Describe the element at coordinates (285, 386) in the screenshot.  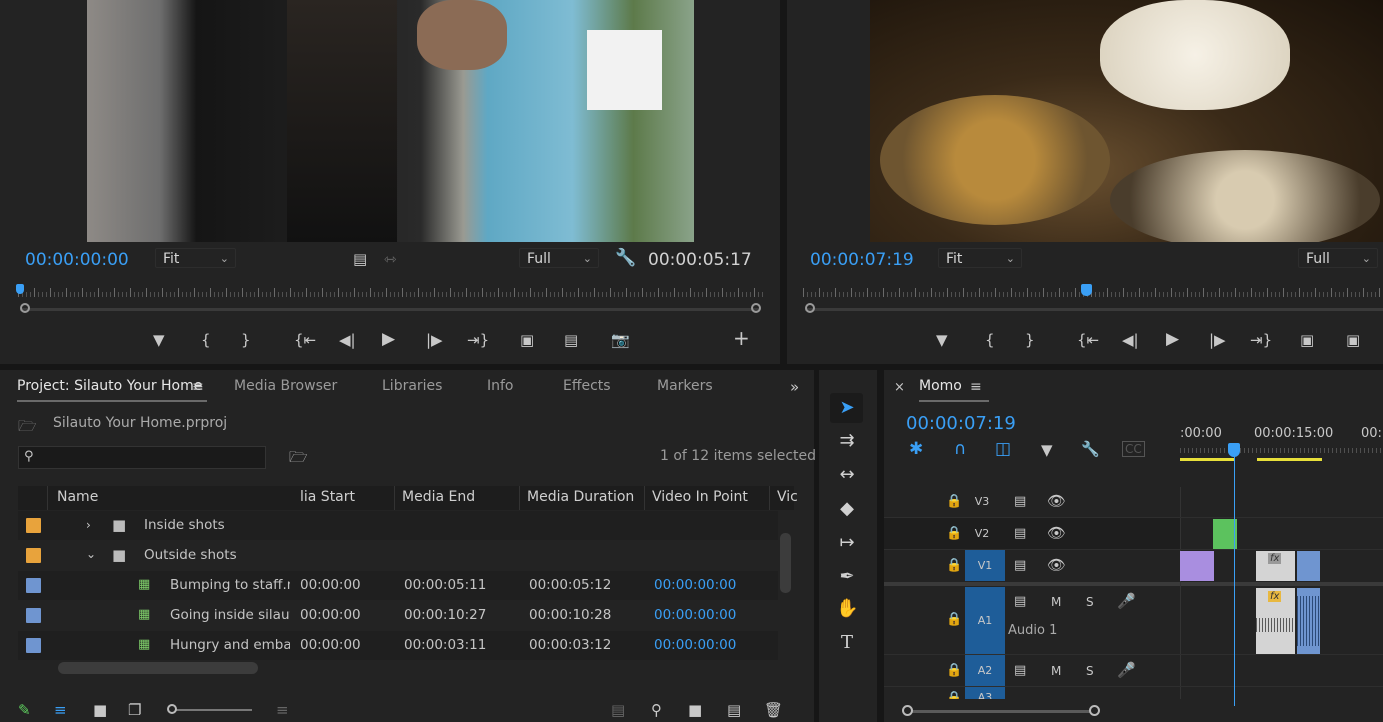
I see `tab-media-browser: Media Browser` at that location.